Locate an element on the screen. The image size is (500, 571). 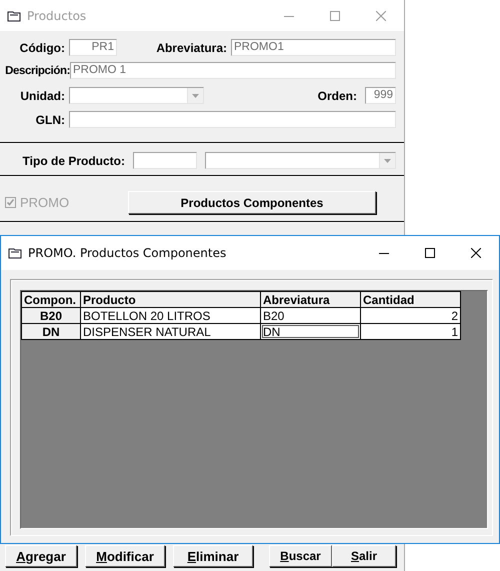
input-field: 999 is located at coordinates (380, 95).